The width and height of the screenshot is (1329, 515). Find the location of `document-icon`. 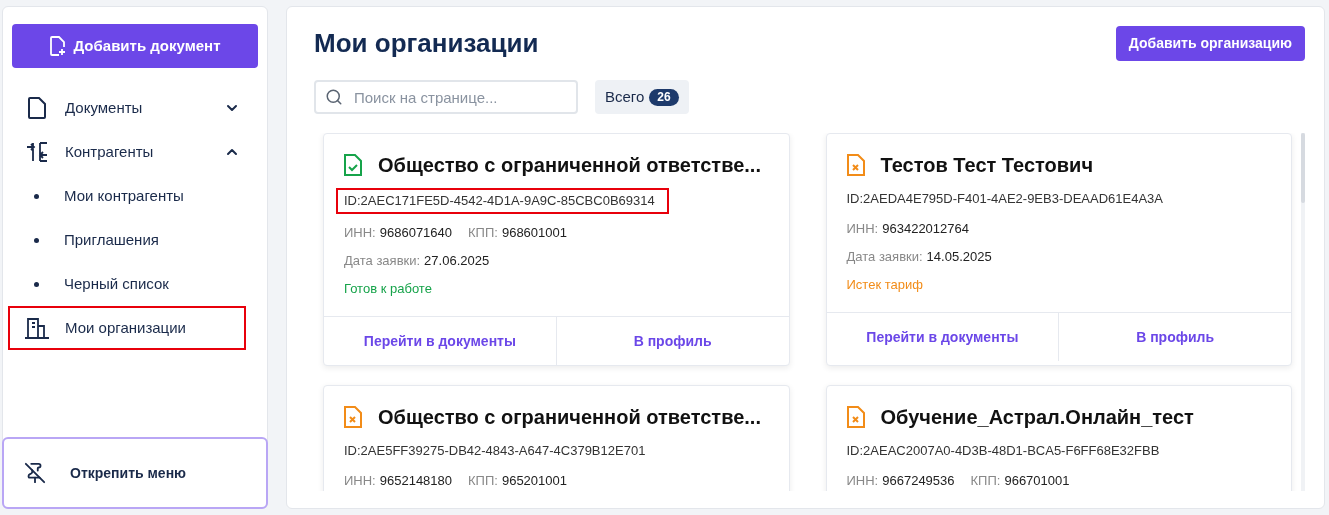

document-icon is located at coordinates (37, 108).